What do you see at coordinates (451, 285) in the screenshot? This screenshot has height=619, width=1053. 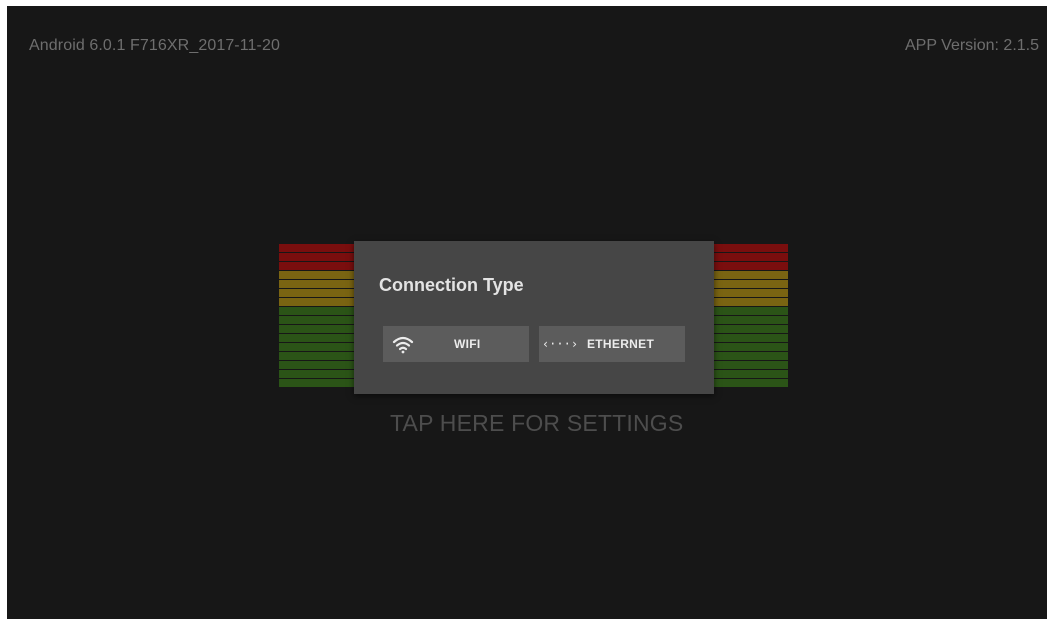 I see `dialog-title: Connection Type` at bounding box center [451, 285].